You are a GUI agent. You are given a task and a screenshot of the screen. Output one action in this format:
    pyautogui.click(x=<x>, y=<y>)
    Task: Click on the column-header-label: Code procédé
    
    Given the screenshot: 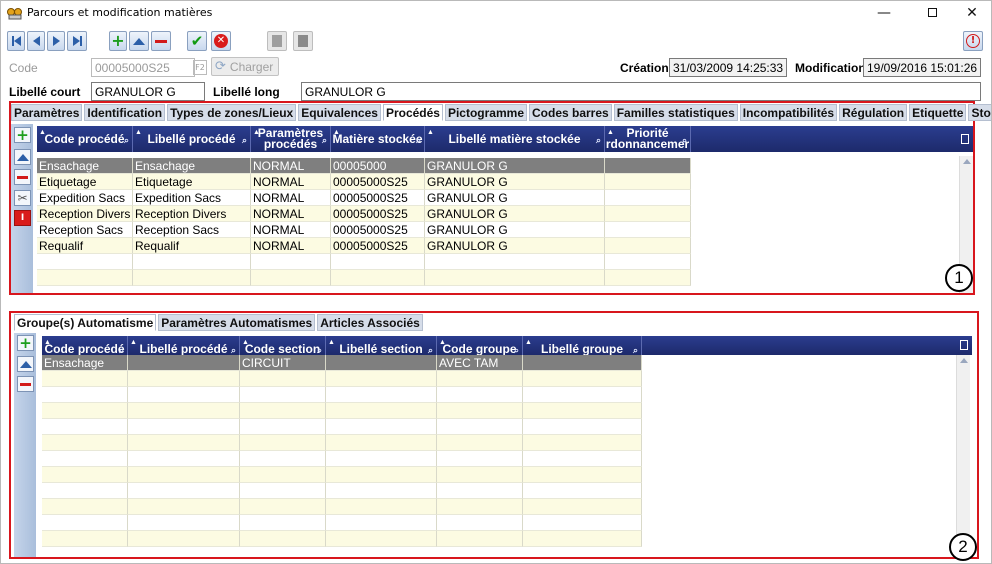 What is the action you would take?
    pyautogui.click(x=84, y=138)
    